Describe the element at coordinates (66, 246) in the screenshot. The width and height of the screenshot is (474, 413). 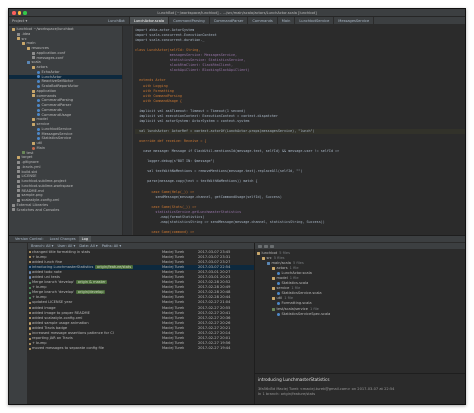
I see `log-filter: User: All ▾` at that location.